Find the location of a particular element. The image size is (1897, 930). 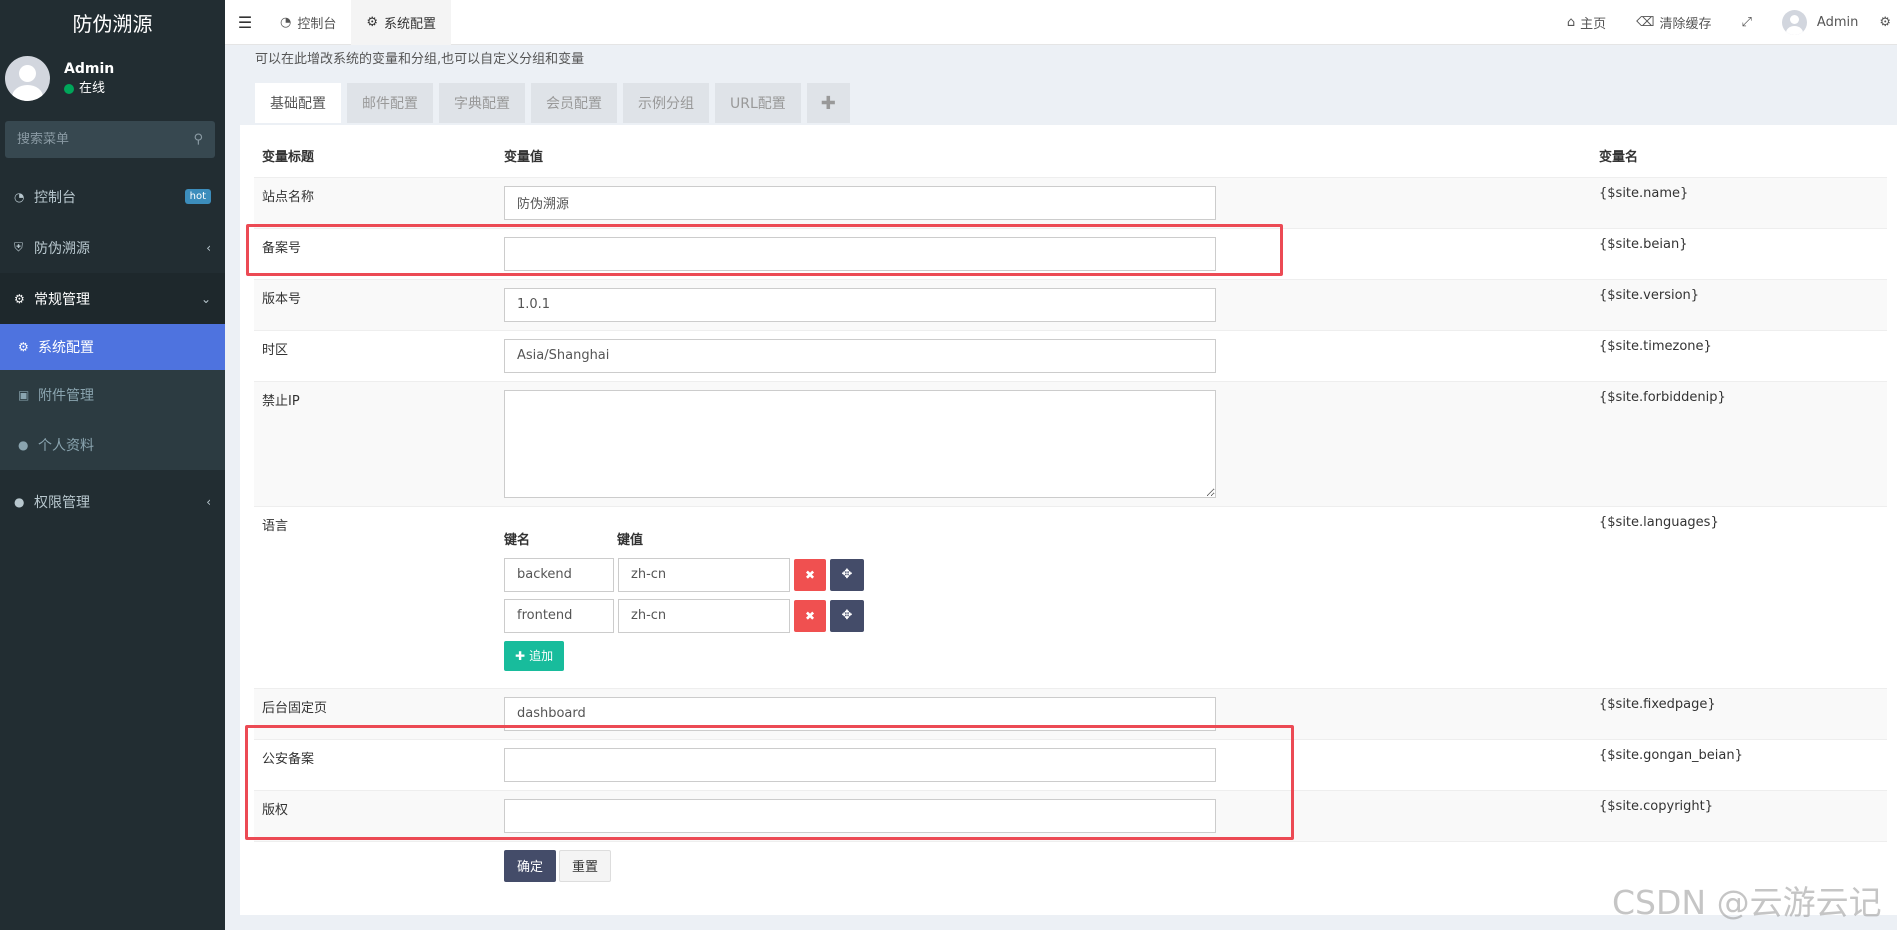

table-row: 备案号 {$site.beian} is located at coordinates (1070, 253).